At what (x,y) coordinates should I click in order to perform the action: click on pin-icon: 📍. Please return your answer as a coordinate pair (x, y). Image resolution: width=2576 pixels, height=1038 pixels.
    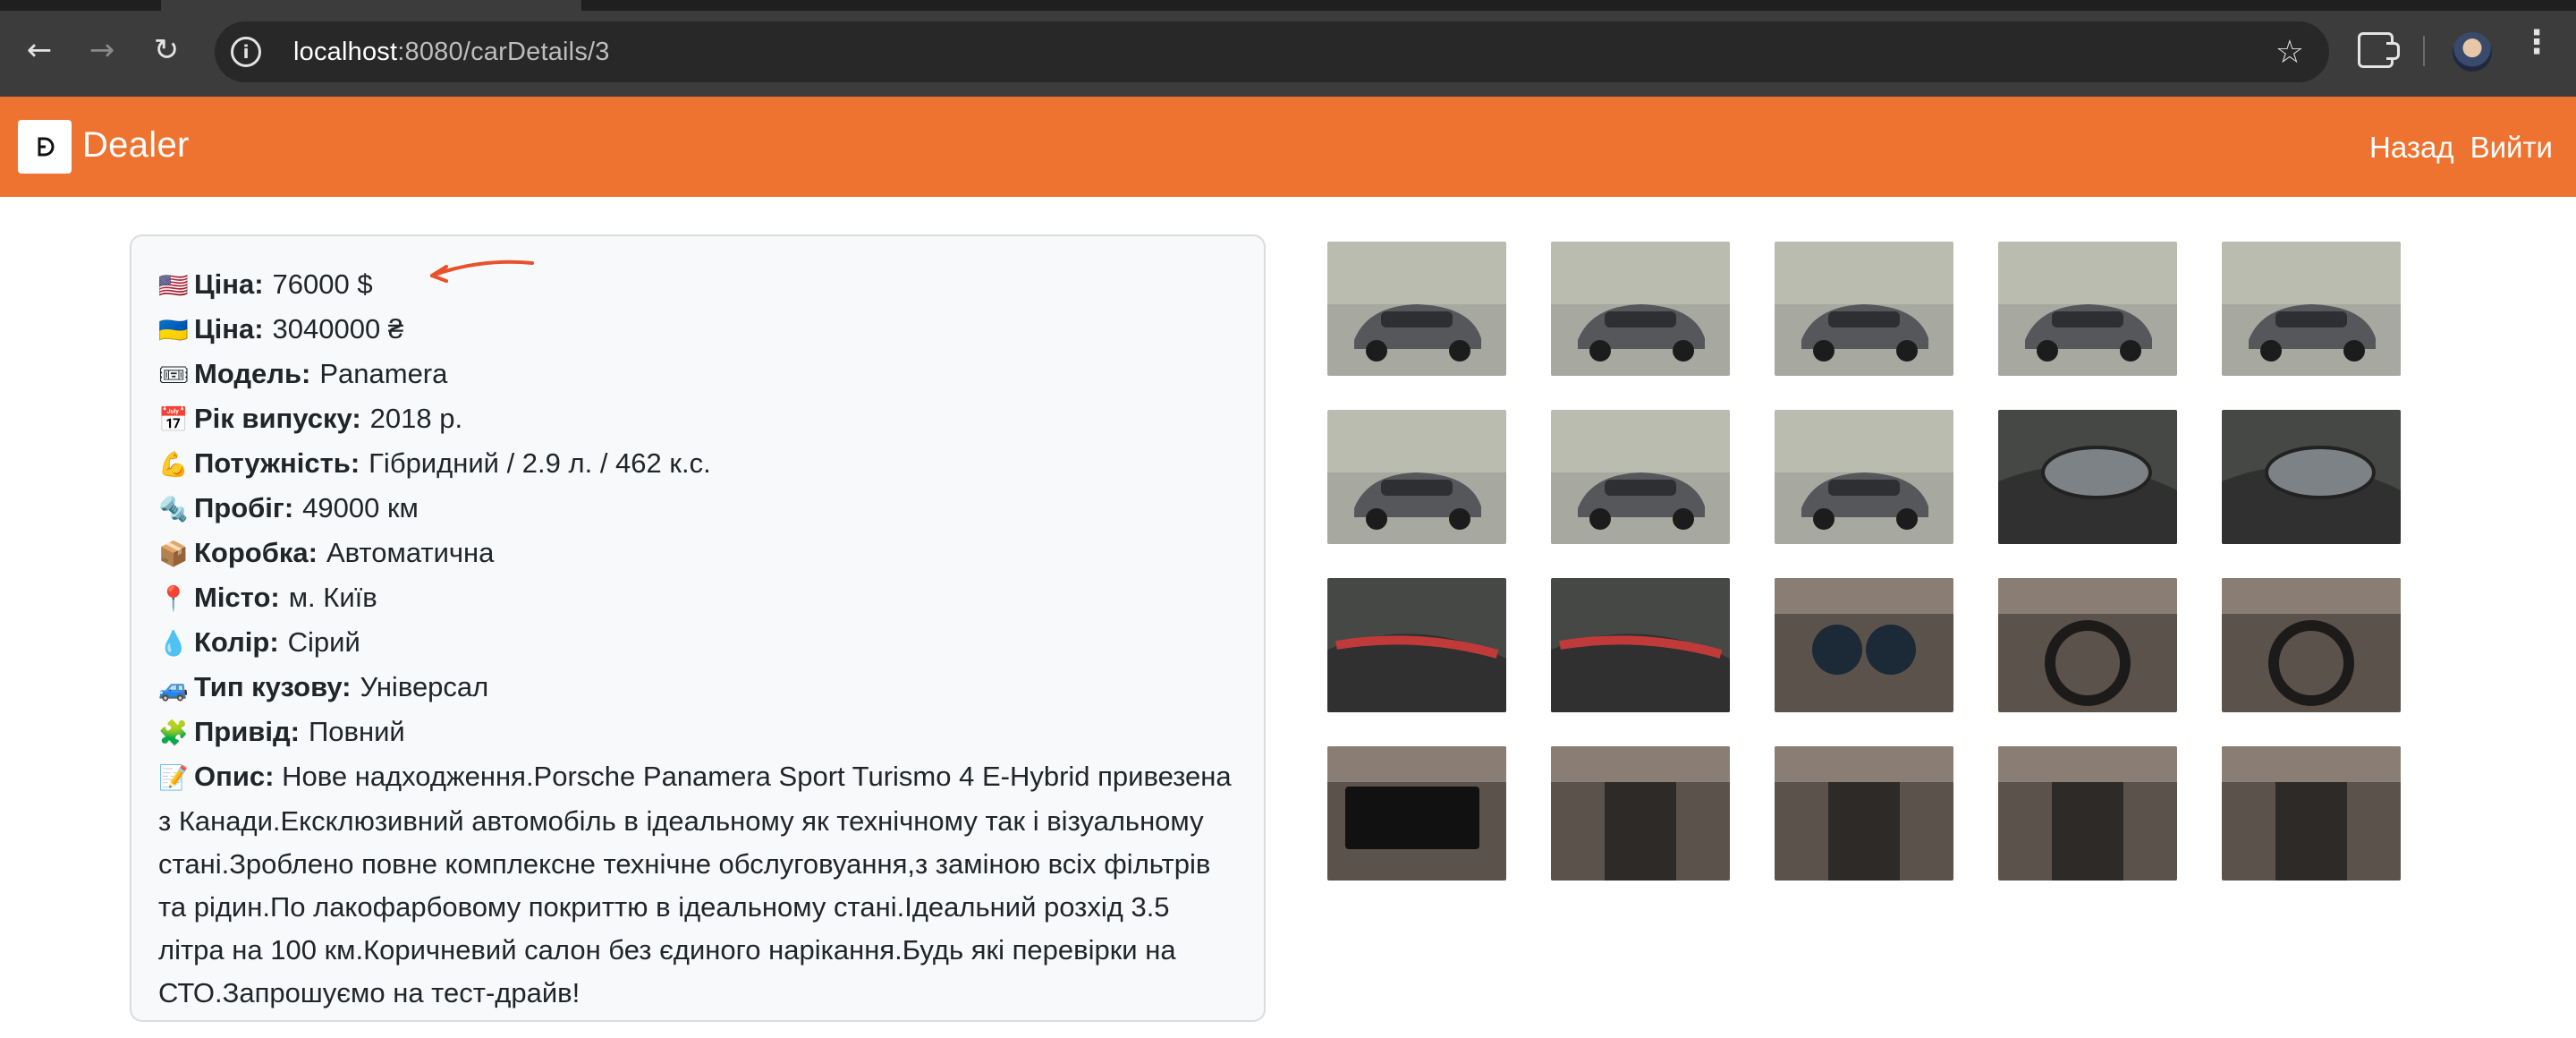
    Looking at the image, I should click on (173, 599).